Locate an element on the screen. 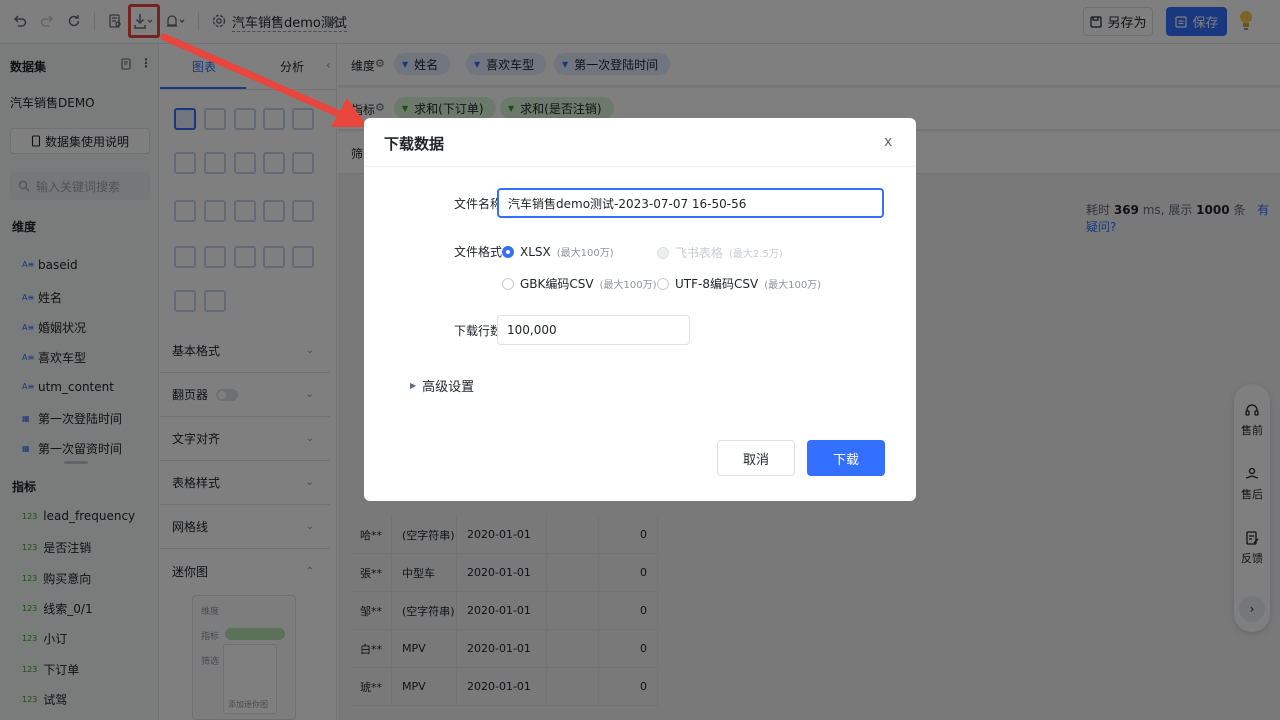 This screenshot has height=720, width=1280. file-name-label: 文件名称: is located at coordinates (479, 204).